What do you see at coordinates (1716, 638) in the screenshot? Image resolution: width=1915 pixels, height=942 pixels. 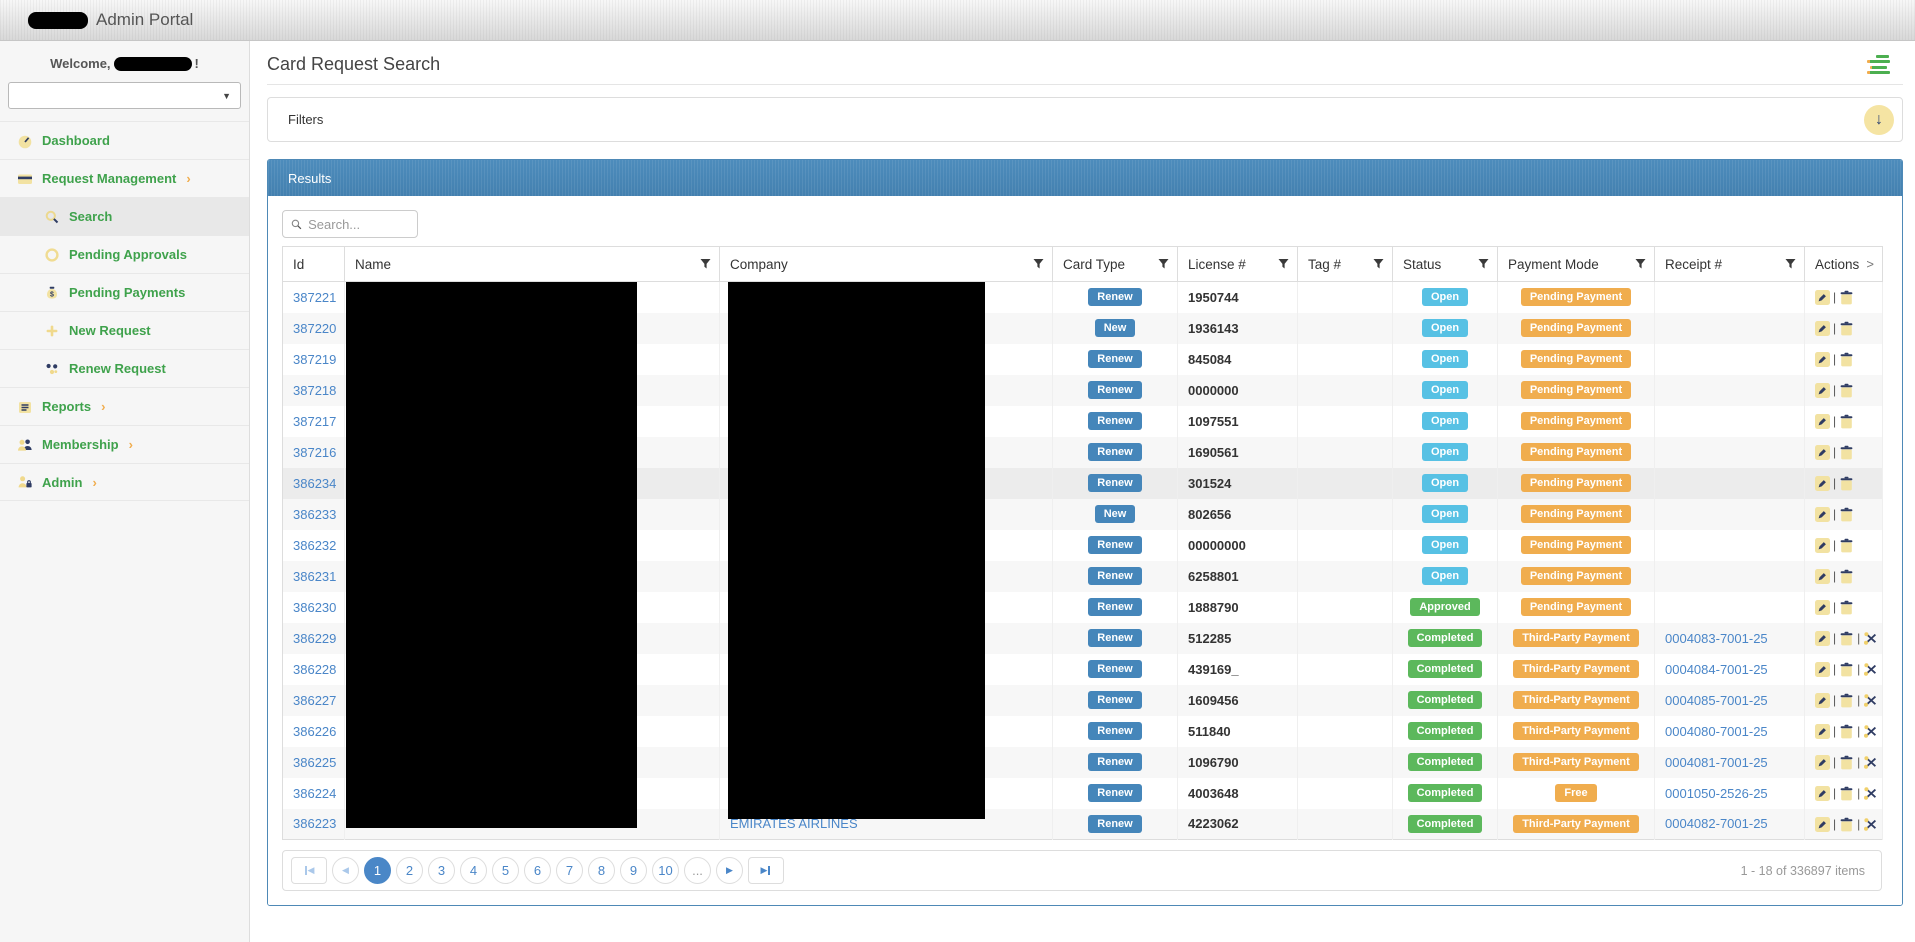 I see `receipt-link: 0004083-7001-25` at bounding box center [1716, 638].